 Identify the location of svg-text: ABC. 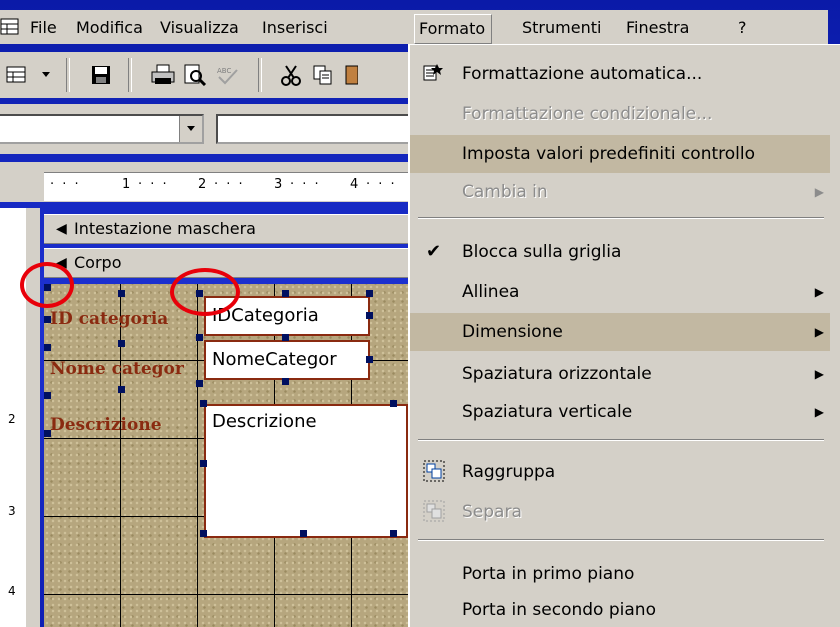
(224, 71).